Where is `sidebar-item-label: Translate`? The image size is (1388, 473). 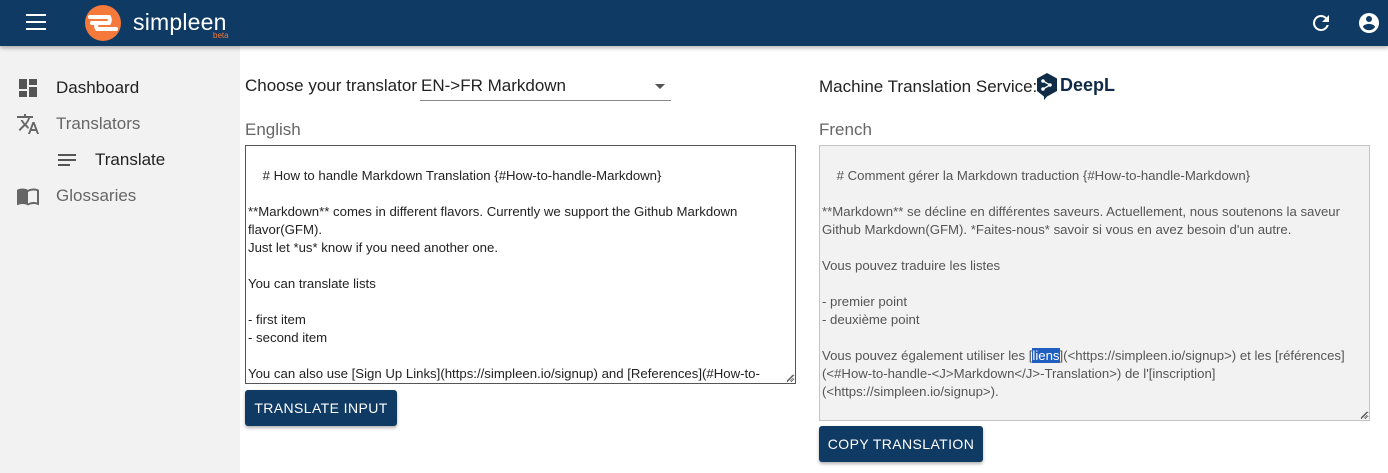 sidebar-item-label: Translate is located at coordinates (130, 159).